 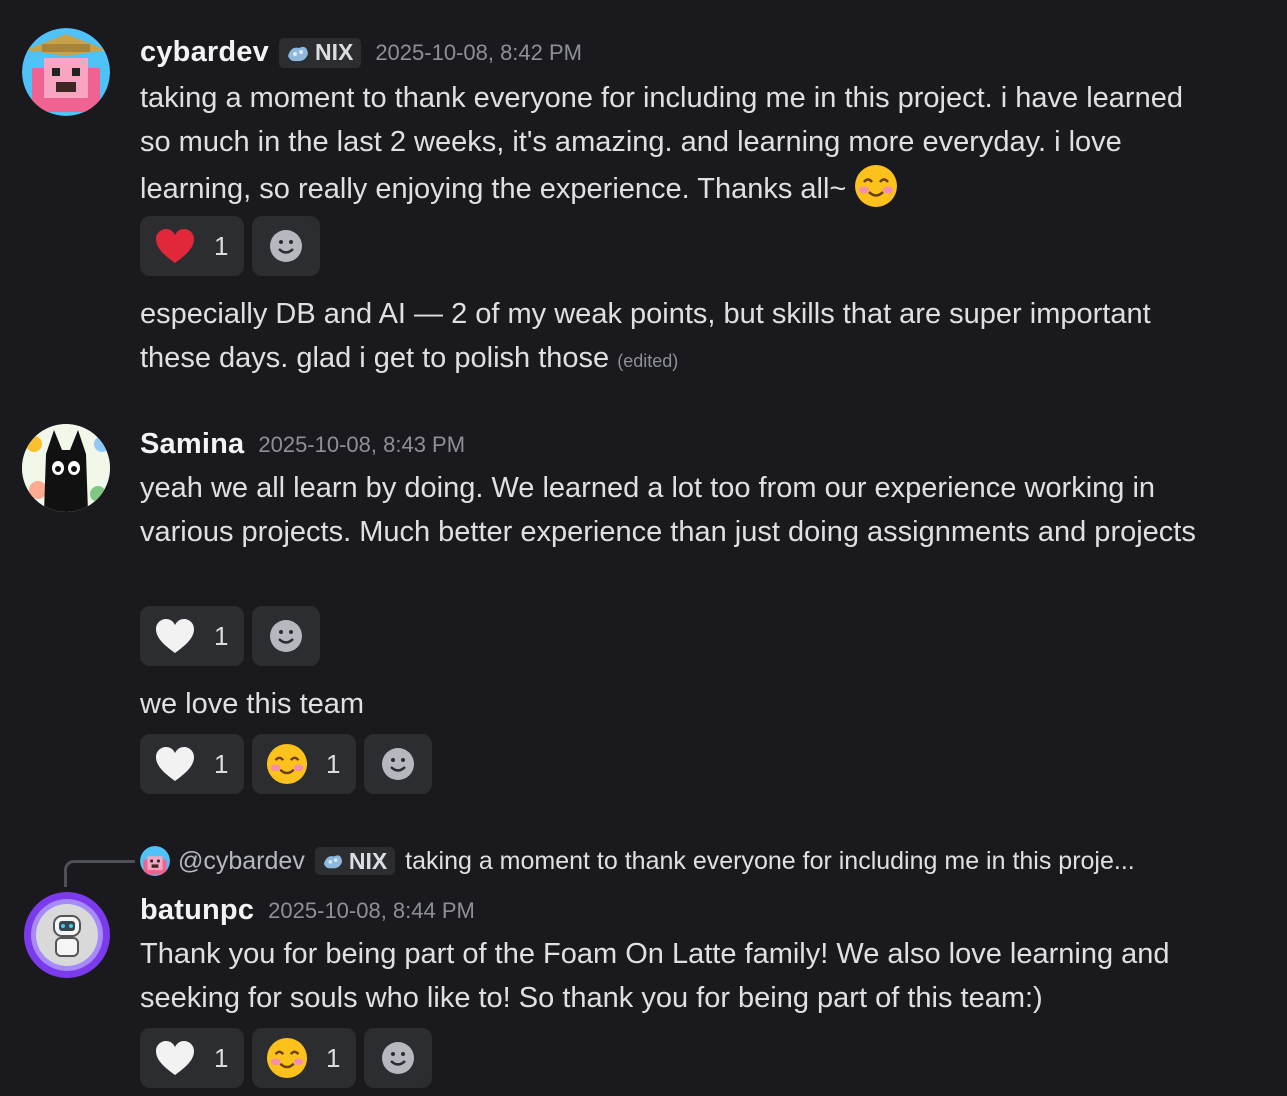 What do you see at coordinates (192, 444) in the screenshot?
I see `username: Samina` at bounding box center [192, 444].